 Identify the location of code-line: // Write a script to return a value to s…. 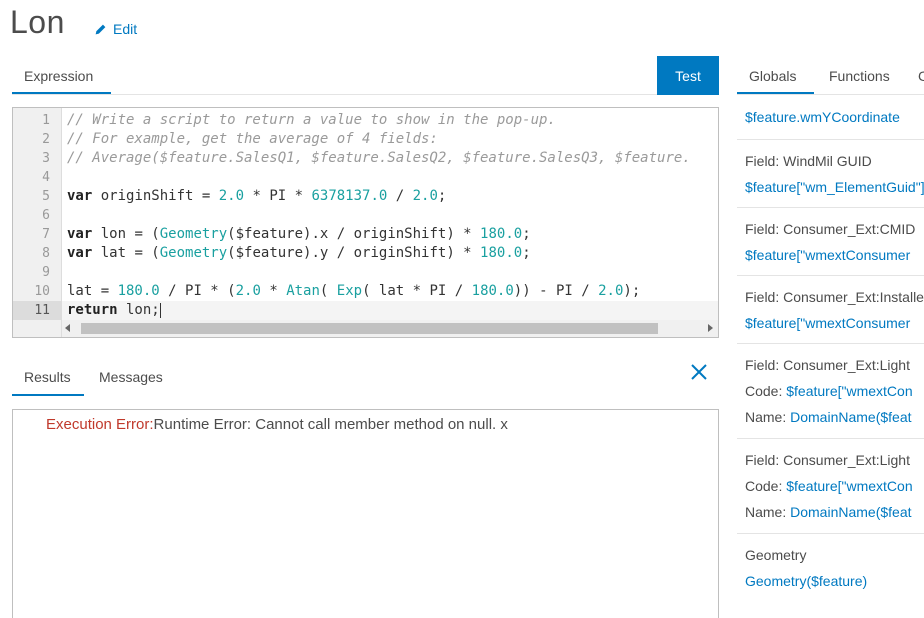
(390, 120).